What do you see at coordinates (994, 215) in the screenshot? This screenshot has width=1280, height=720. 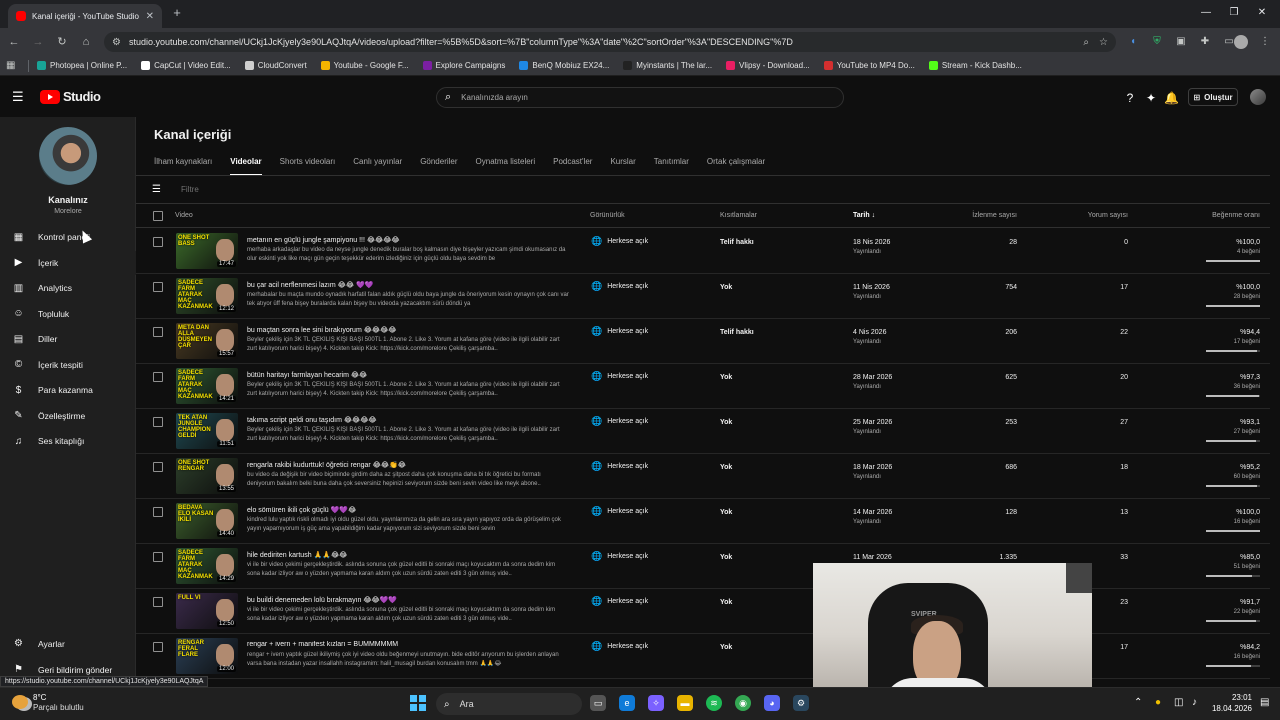 I see `col-views: İzlenme sayısı` at bounding box center [994, 215].